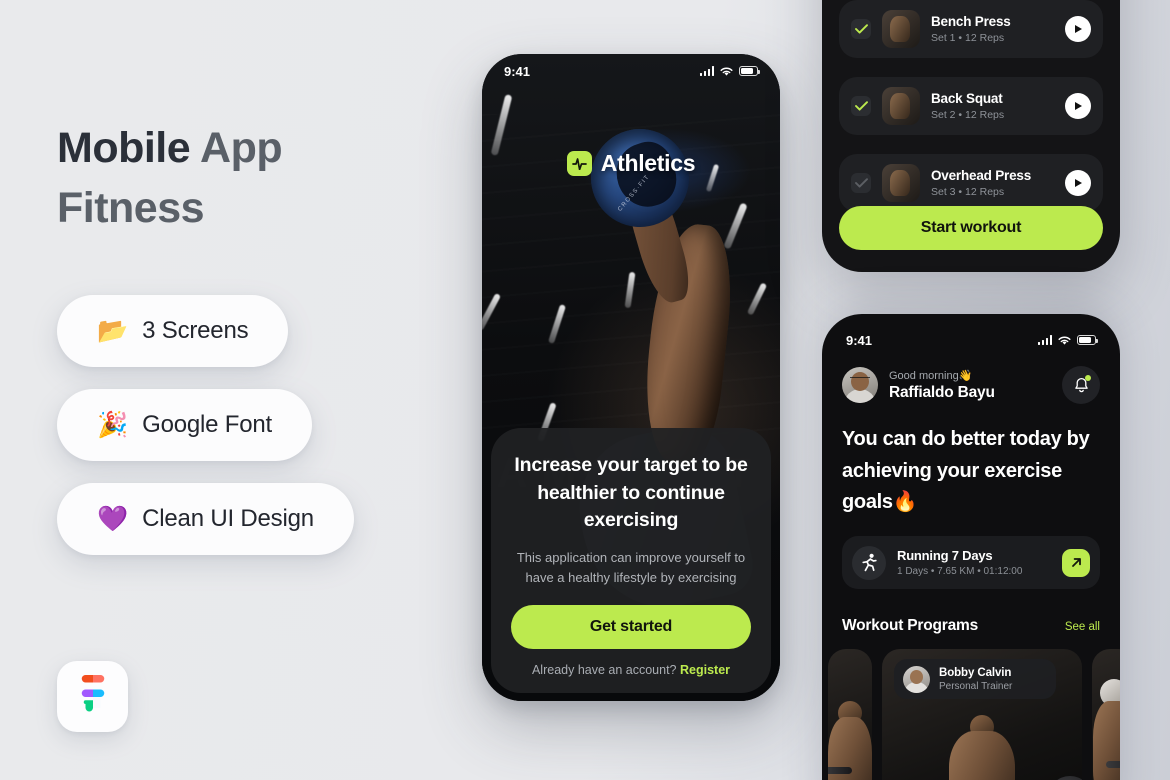 The image size is (1170, 780). I want to click on feature-badge-label: 3 Screens, so click(195, 330).